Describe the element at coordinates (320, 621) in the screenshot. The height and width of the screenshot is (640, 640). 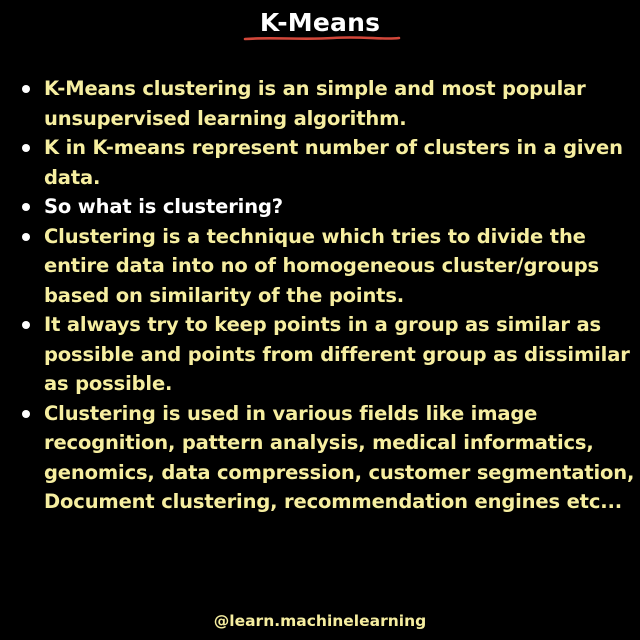
I see `footer-handle: @learn.machinelearning` at that location.